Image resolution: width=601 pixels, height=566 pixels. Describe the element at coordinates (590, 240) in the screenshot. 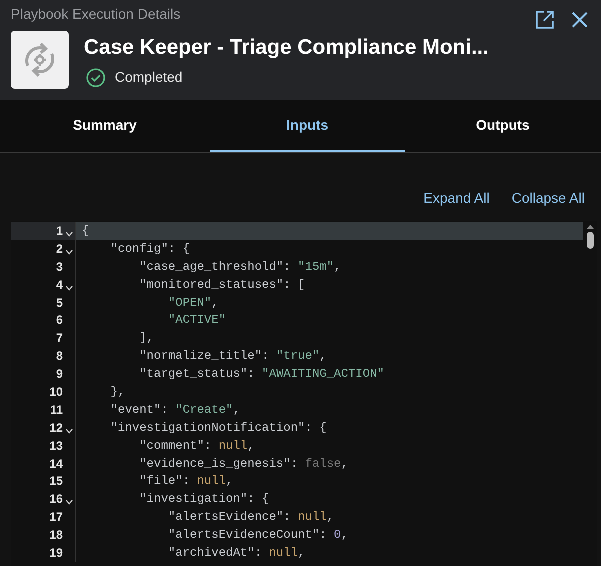

I see `scrollbar-thumb` at that location.